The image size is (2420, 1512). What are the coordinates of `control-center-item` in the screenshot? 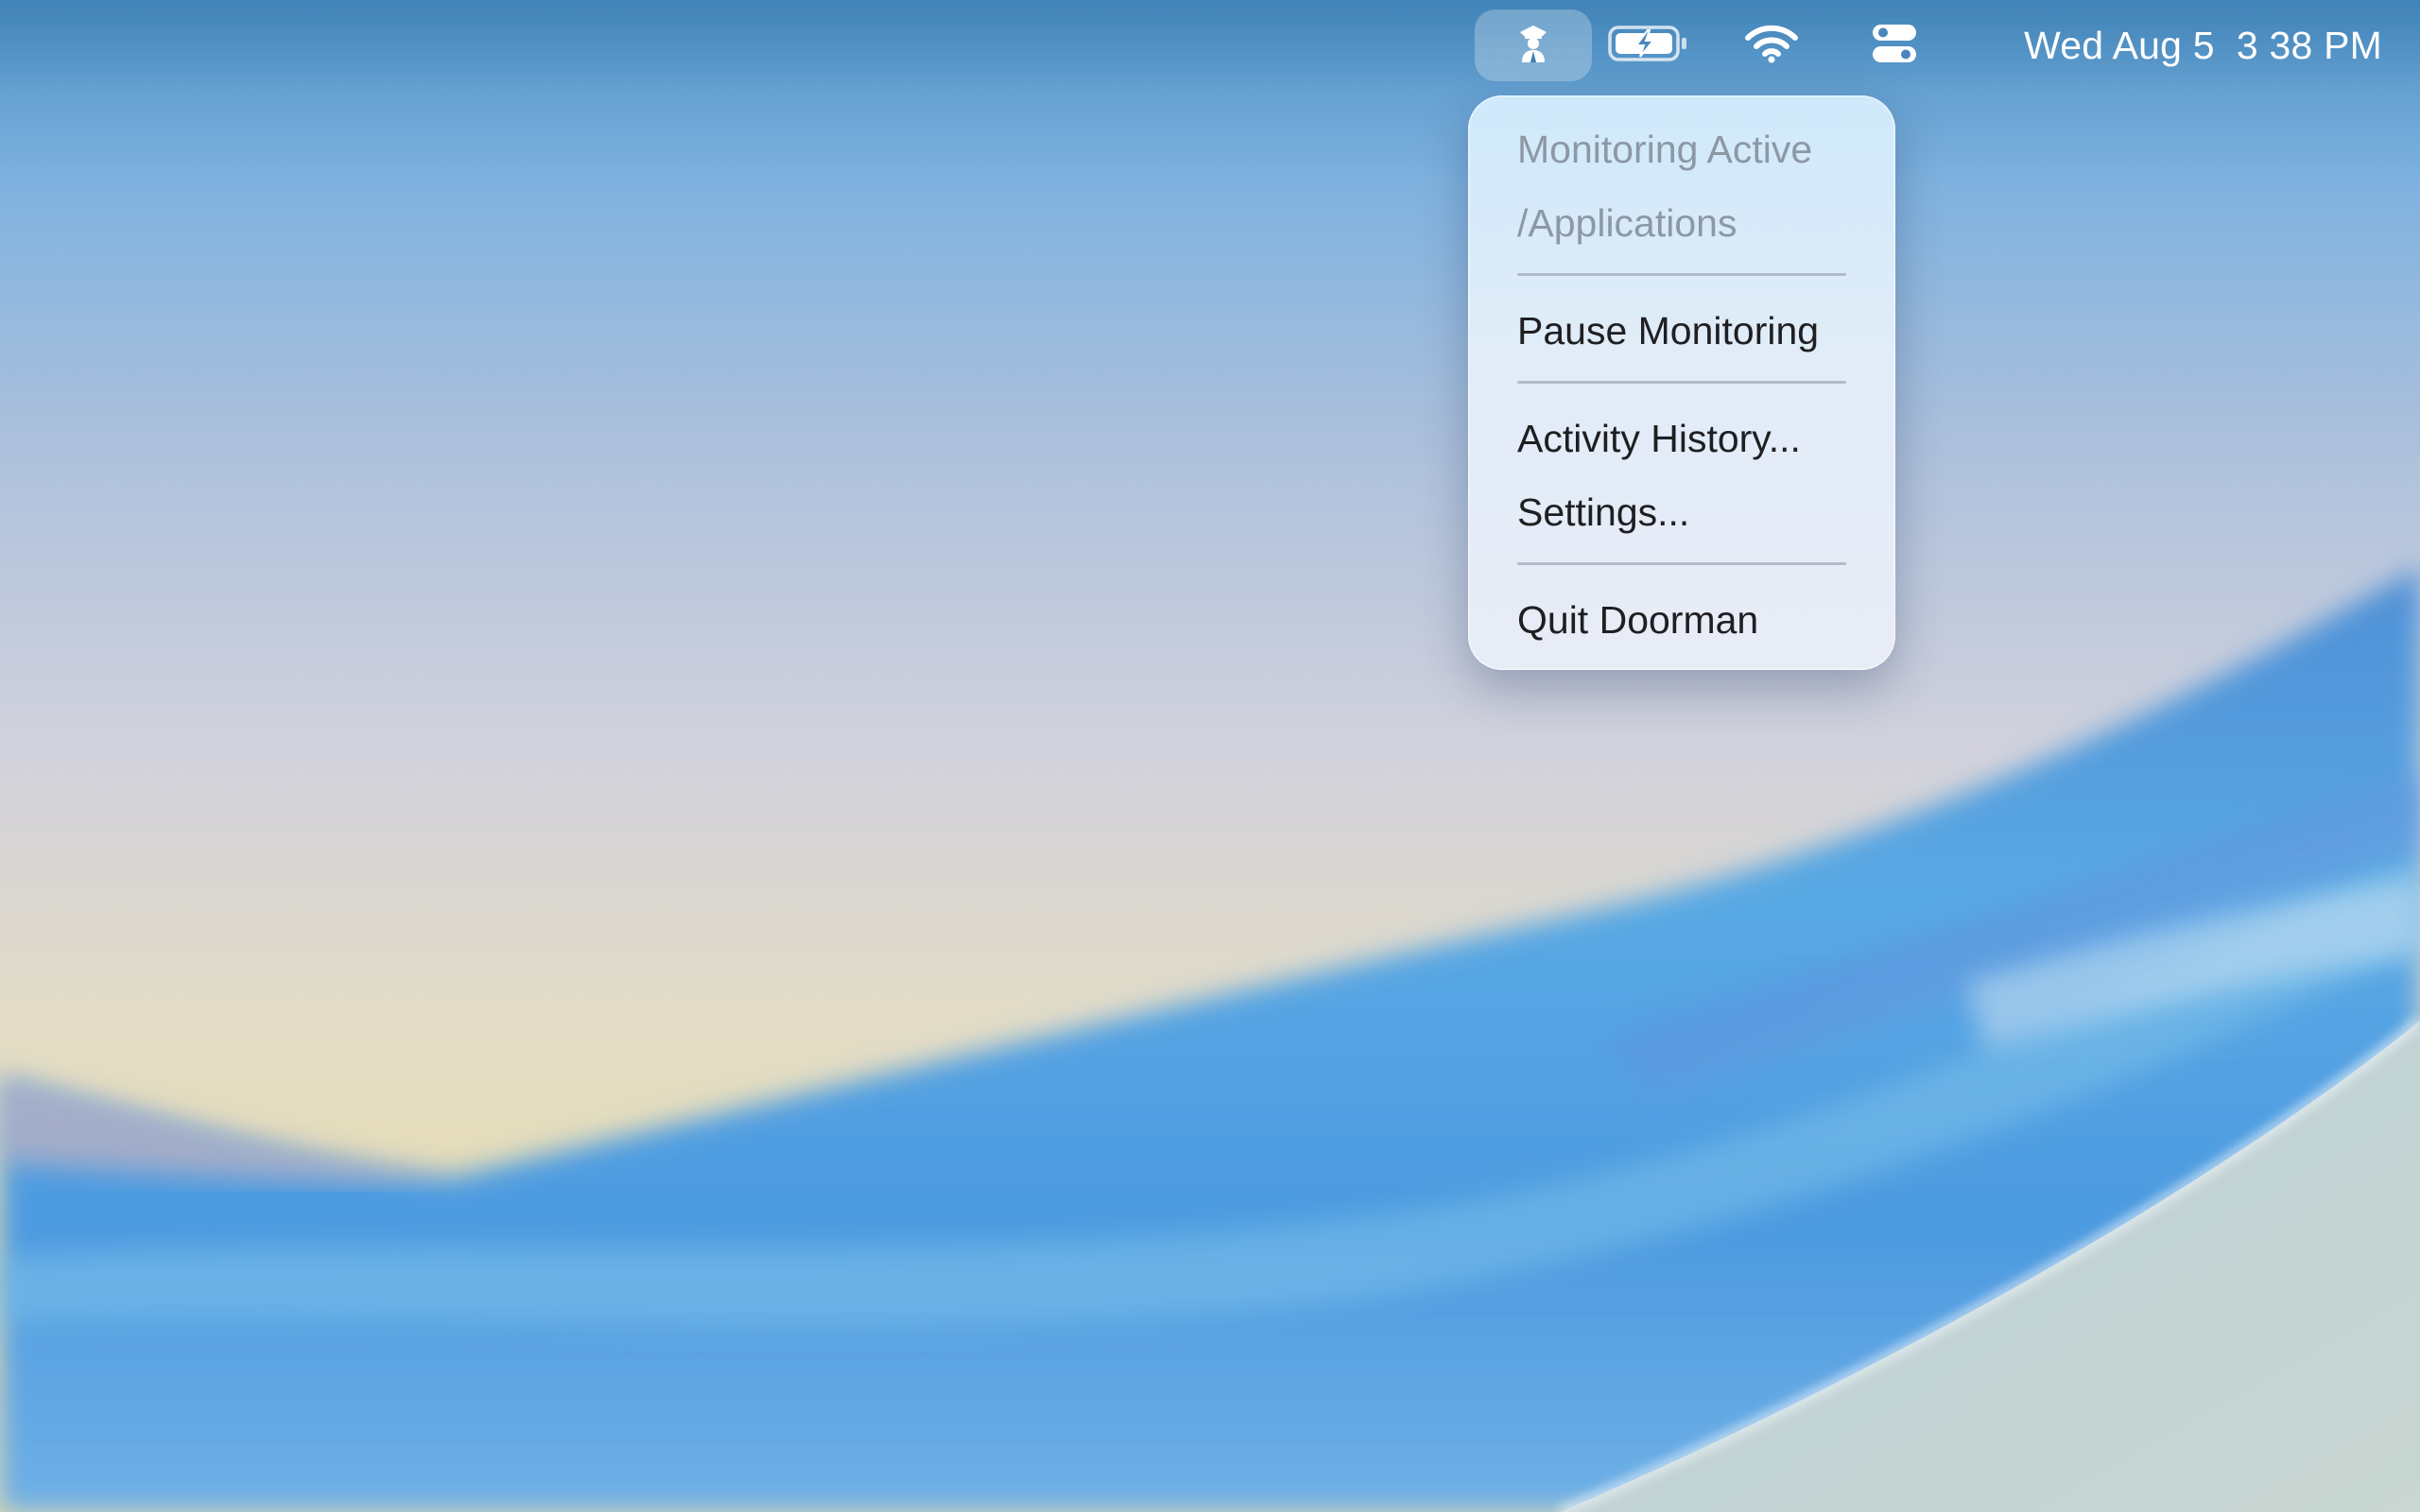 It's located at (1894, 45).